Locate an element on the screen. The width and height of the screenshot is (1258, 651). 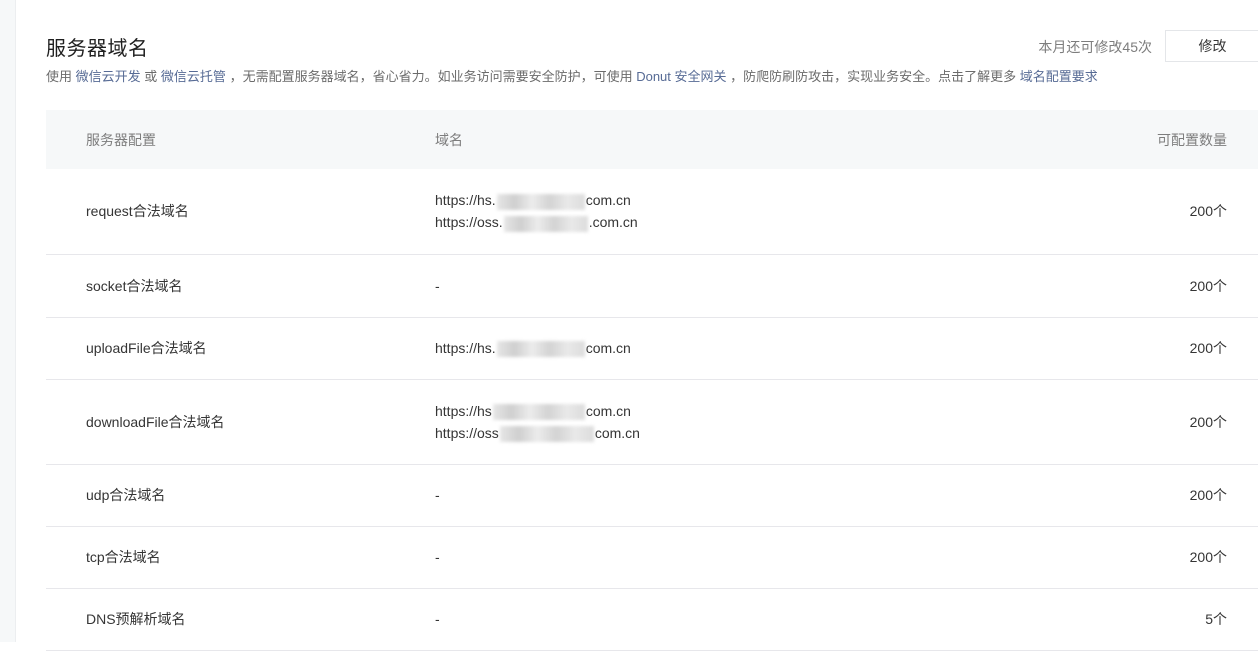
row-config-name: tcp合法域名 is located at coordinates (123, 557).